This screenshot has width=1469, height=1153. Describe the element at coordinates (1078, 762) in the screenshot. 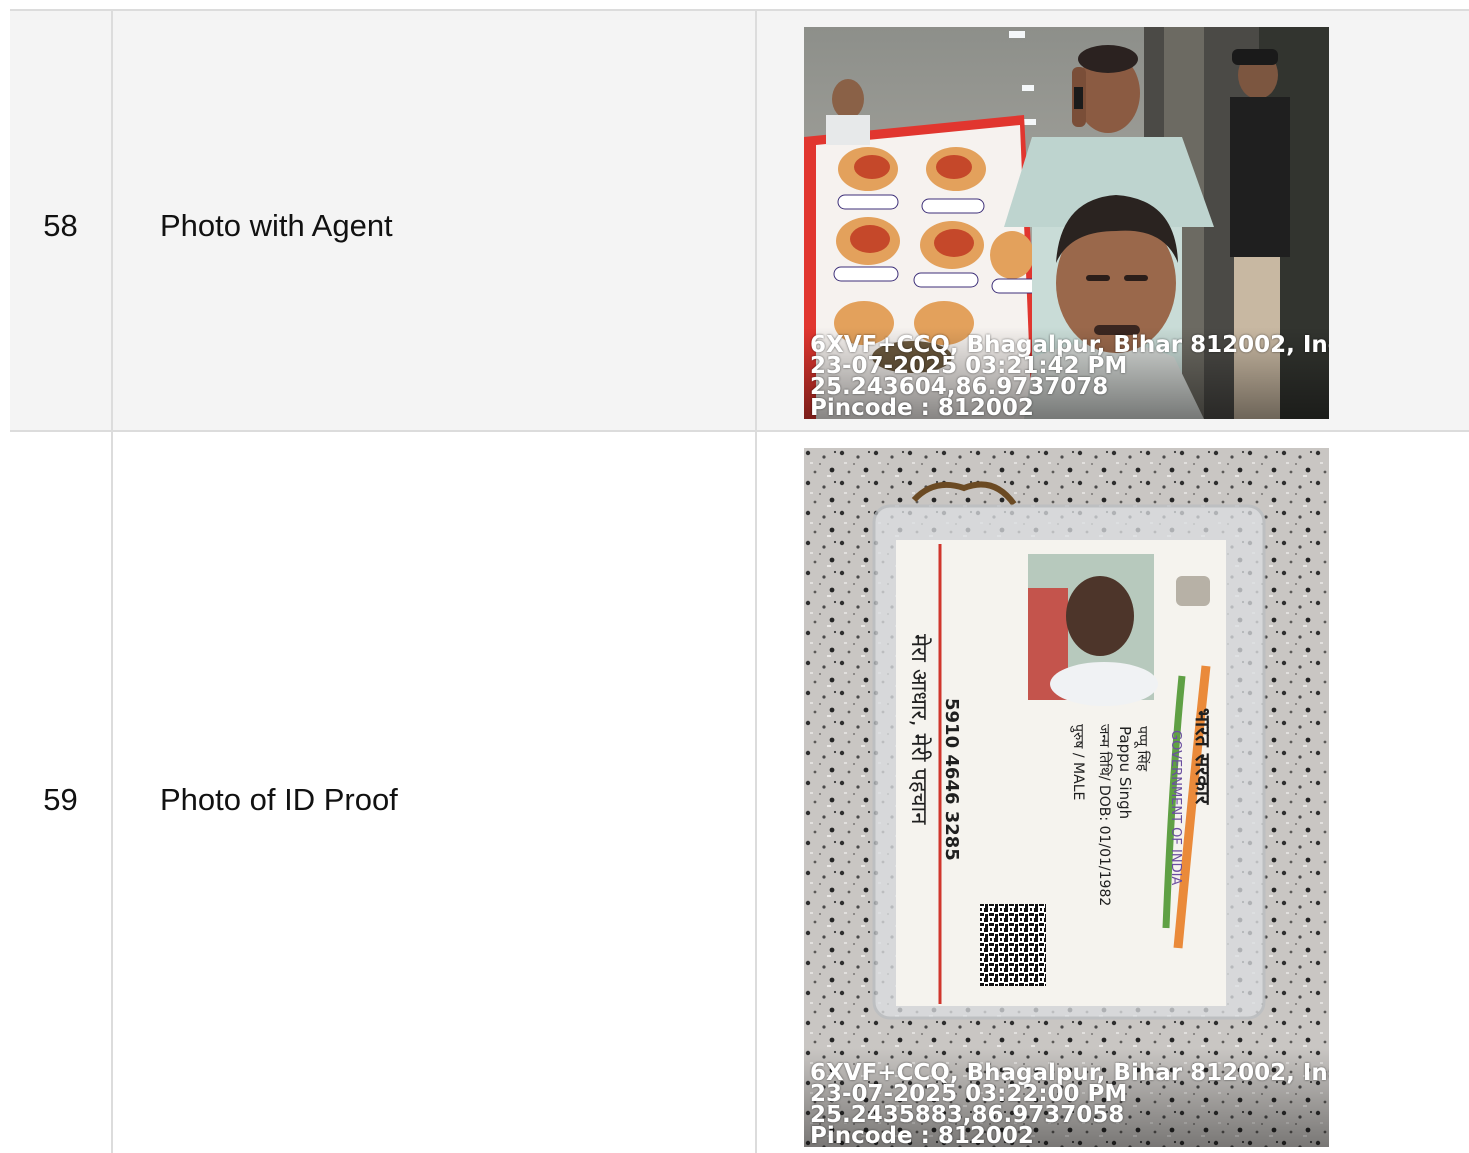

I see `id-gender: पुरुष / MALE` at that location.